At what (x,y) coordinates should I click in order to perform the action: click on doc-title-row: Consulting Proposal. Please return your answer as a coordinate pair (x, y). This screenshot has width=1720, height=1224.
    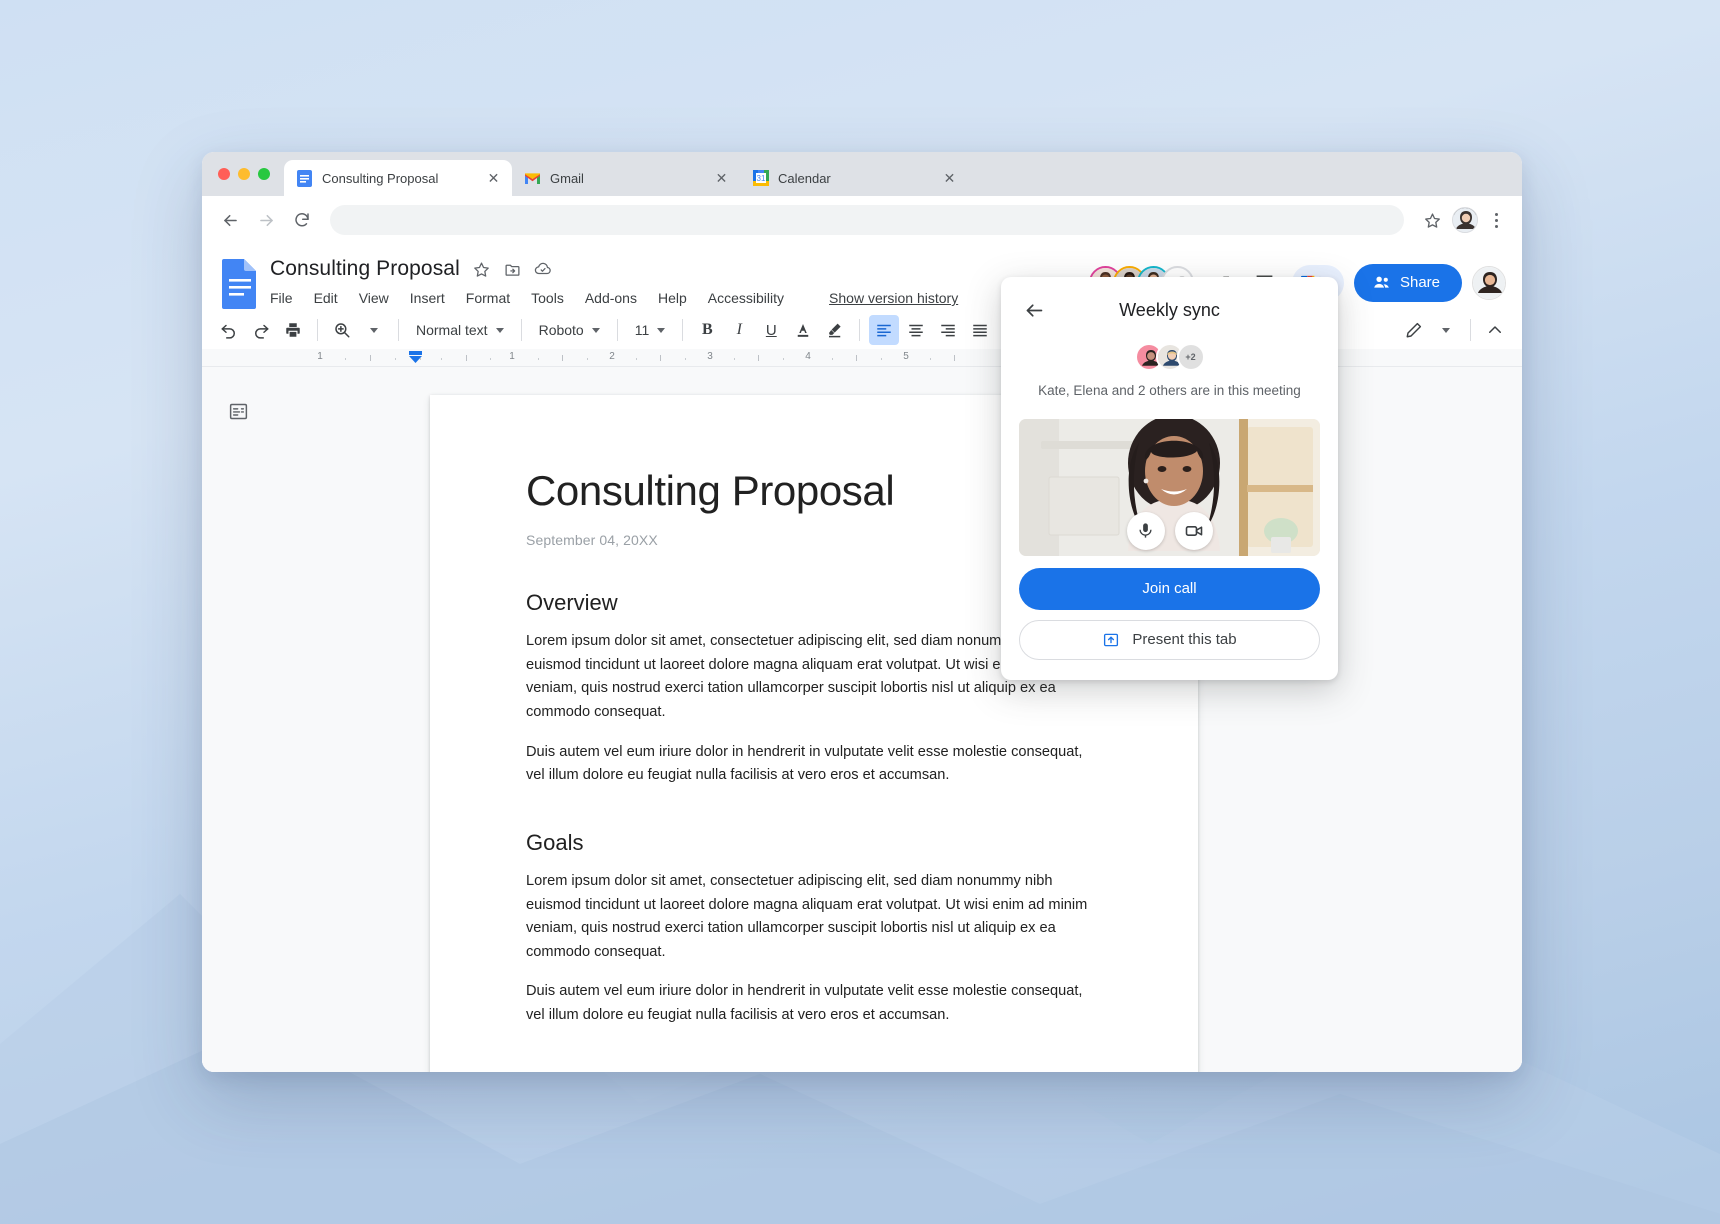
    Looking at the image, I should click on (679, 269).